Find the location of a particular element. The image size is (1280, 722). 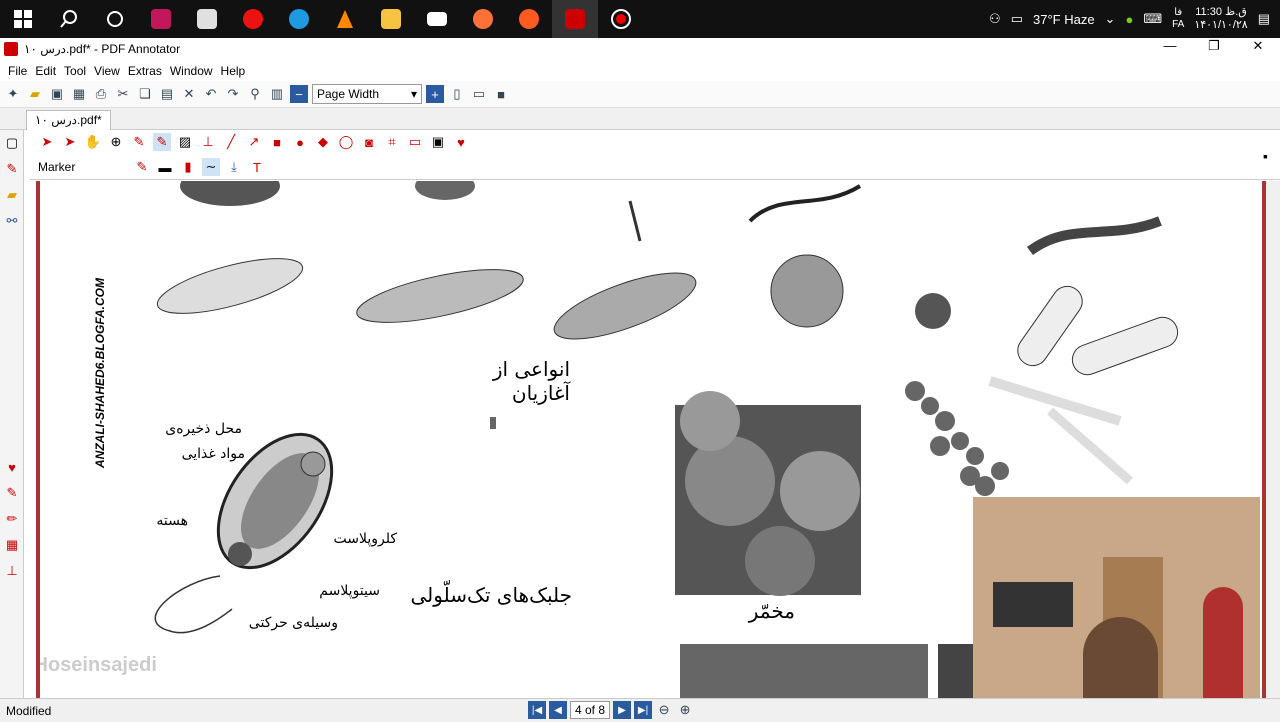

line-width-icon: ▬ is located at coordinates (165, 167).